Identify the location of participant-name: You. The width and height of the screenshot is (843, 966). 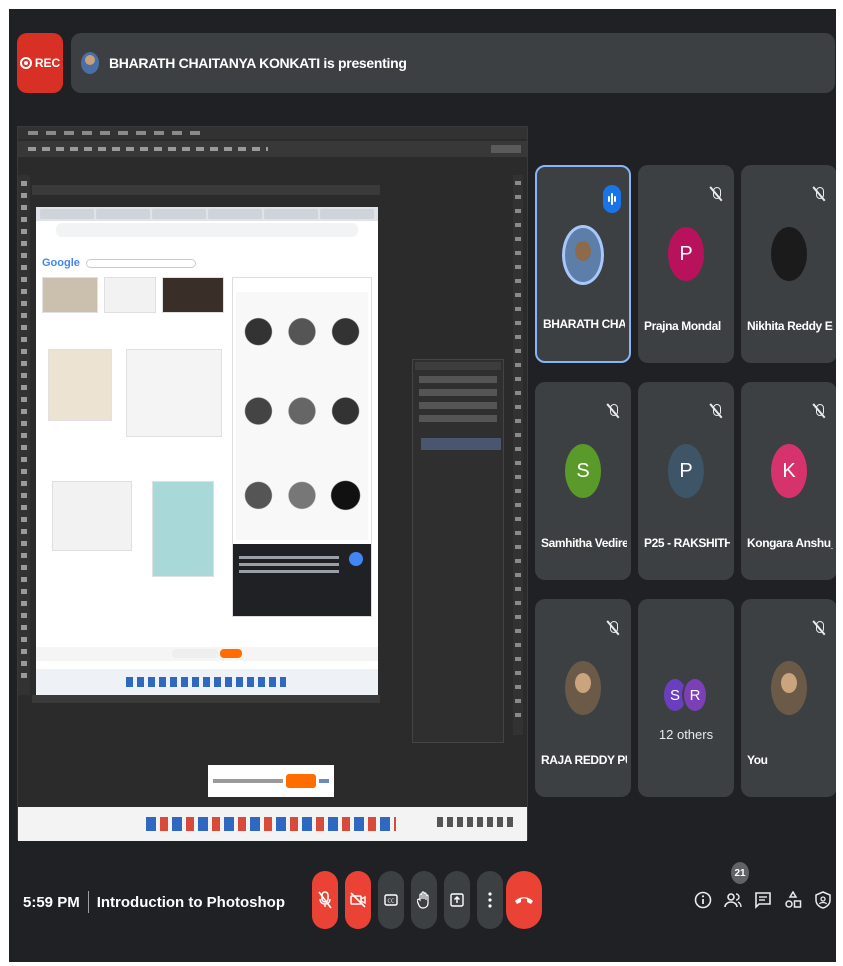
(757, 760).